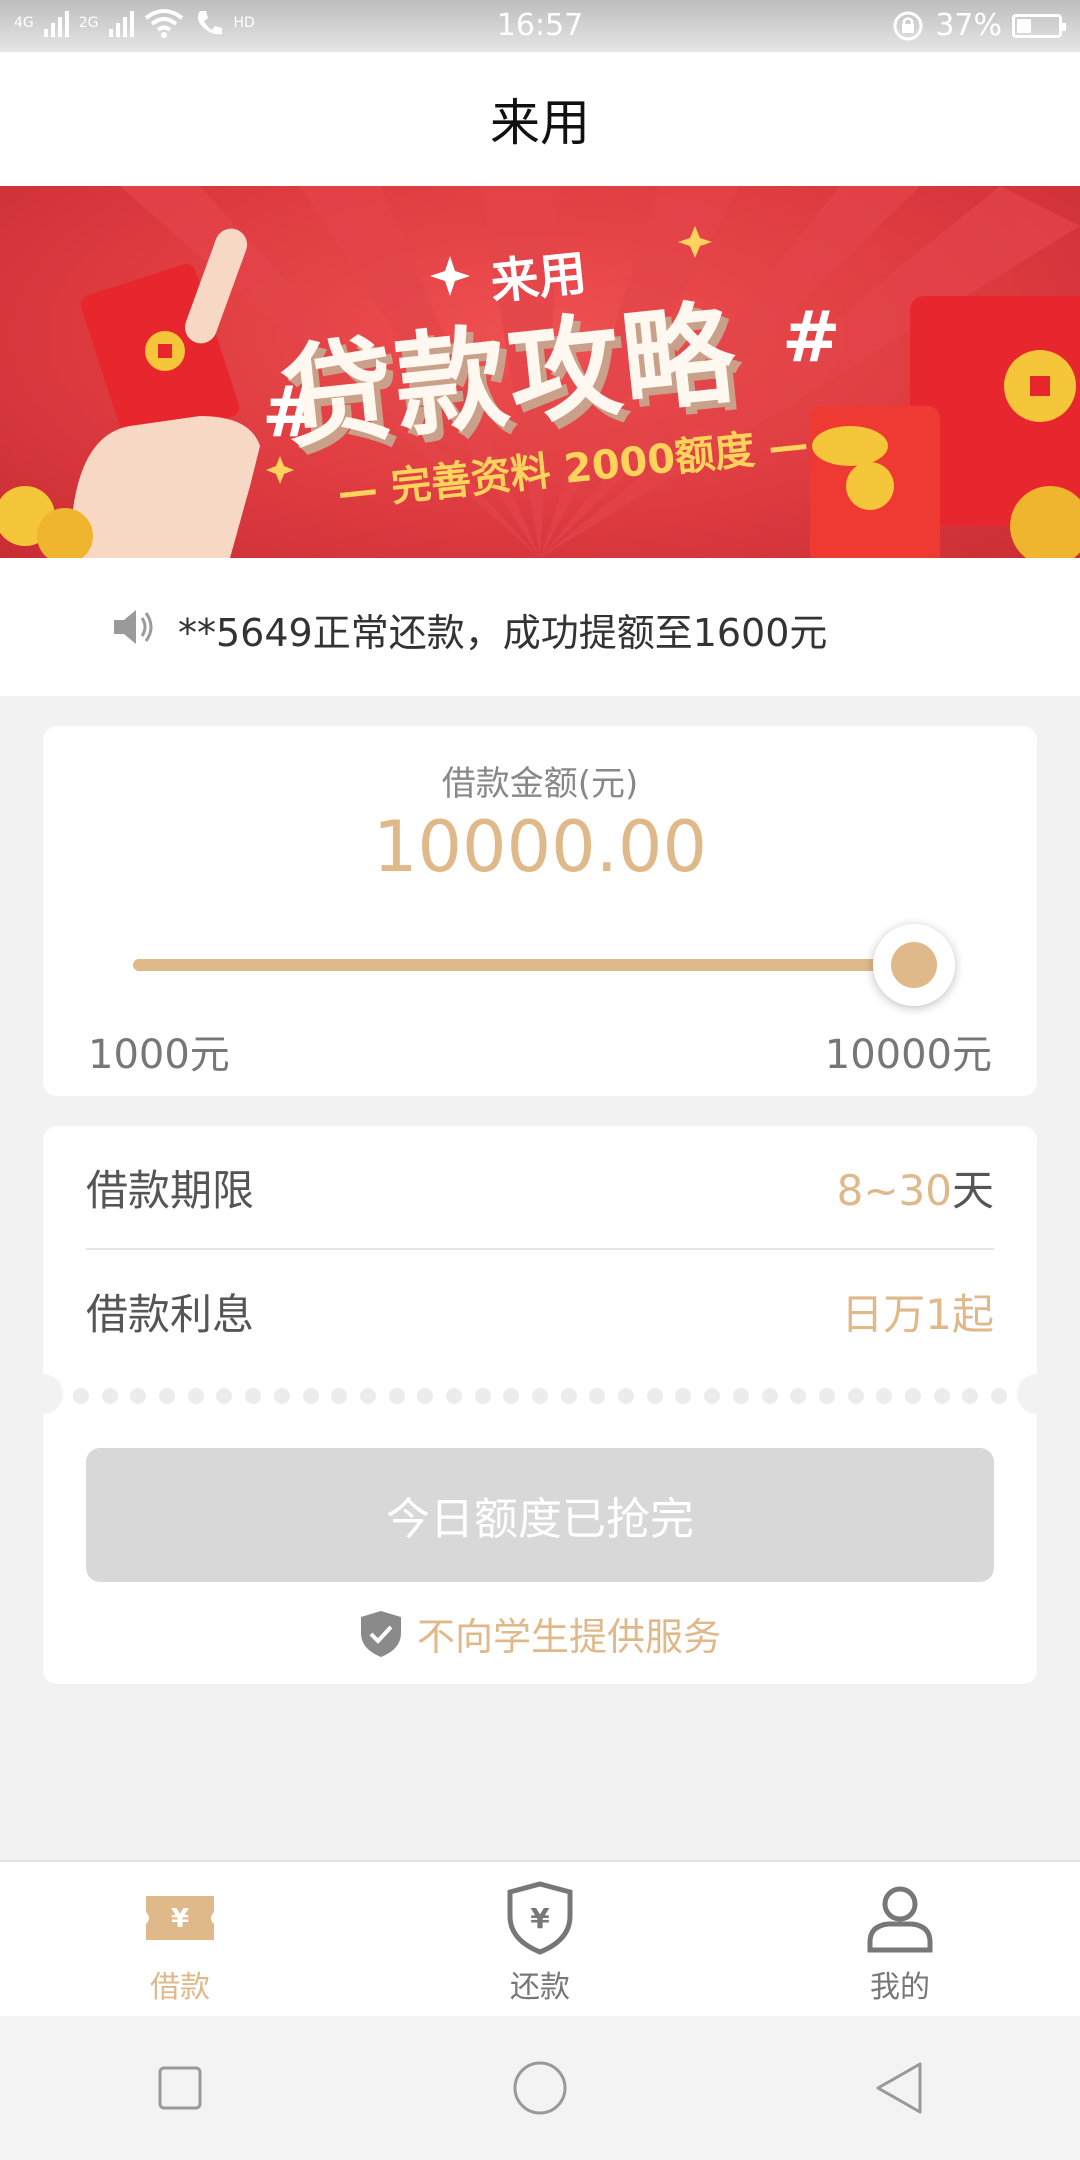 The height and width of the screenshot is (2160, 1080). What do you see at coordinates (43, 1394) in the screenshot?
I see `ticket-notch-left` at bounding box center [43, 1394].